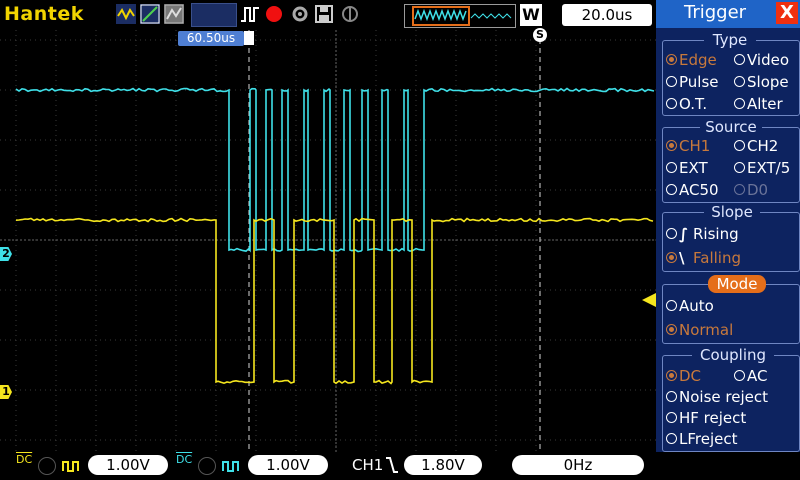 The image size is (800, 480). Describe the element at coordinates (690, 306) in the screenshot. I see `mode-option-auto: Auto` at that location.